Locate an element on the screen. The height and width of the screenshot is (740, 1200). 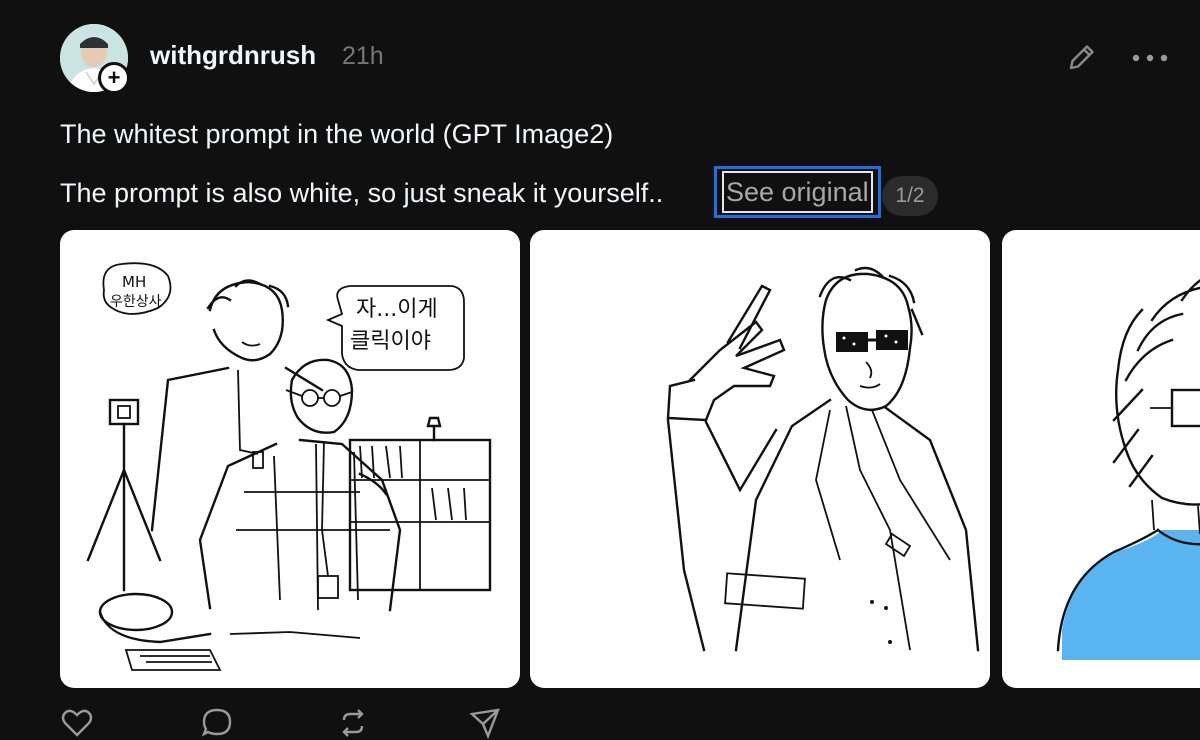
speech-bubble-large-line: 자...이게 is located at coordinates (397, 309).